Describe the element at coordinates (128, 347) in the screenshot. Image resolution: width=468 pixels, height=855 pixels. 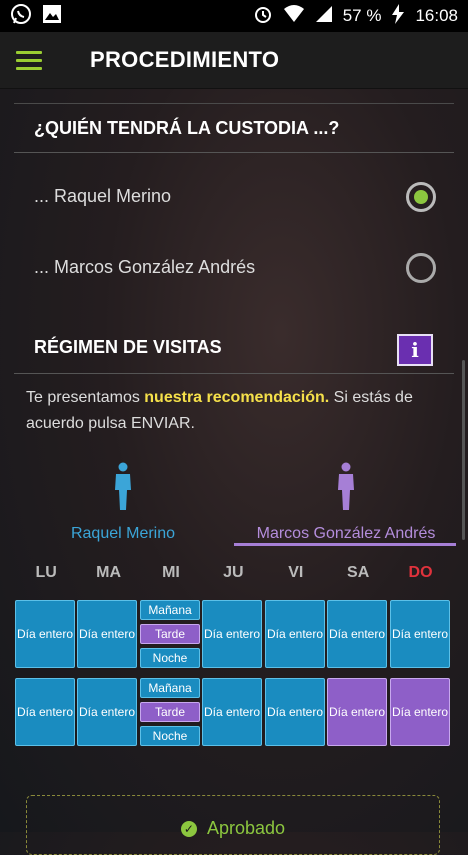
I see `visits-heading: RÉGIMEN DE VISITAS` at that location.